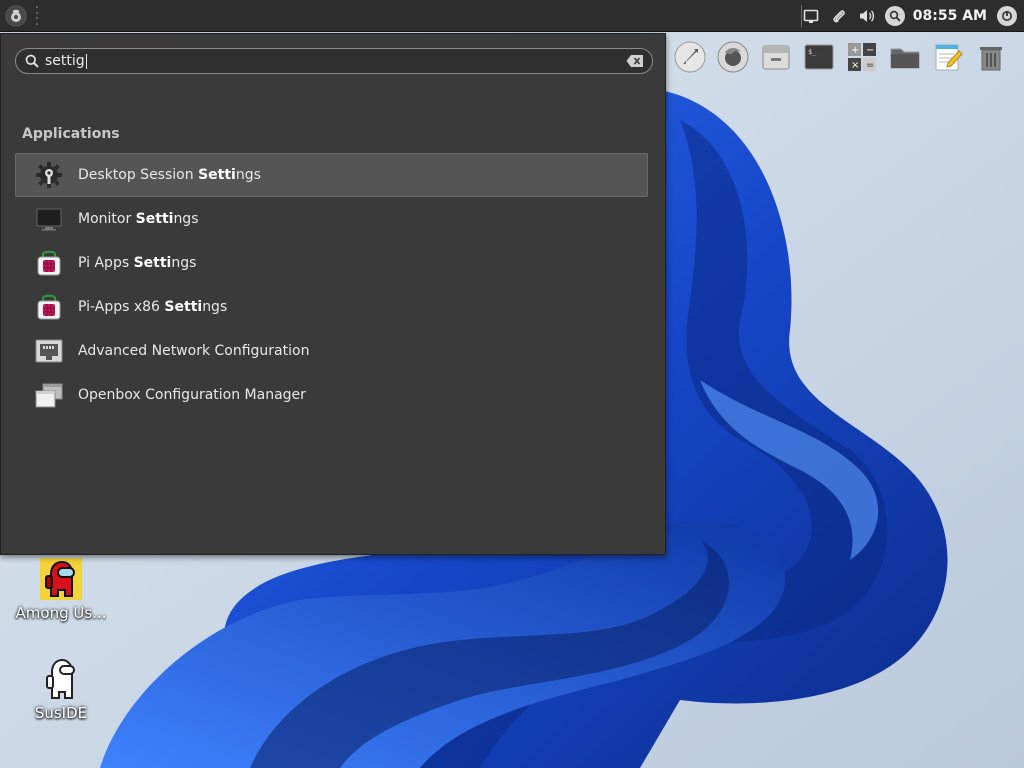 This screenshot has width=1024, height=768. What do you see at coordinates (153, 307) in the screenshot?
I see `app-item-label: Pi-Apps x86 Settings` at bounding box center [153, 307].